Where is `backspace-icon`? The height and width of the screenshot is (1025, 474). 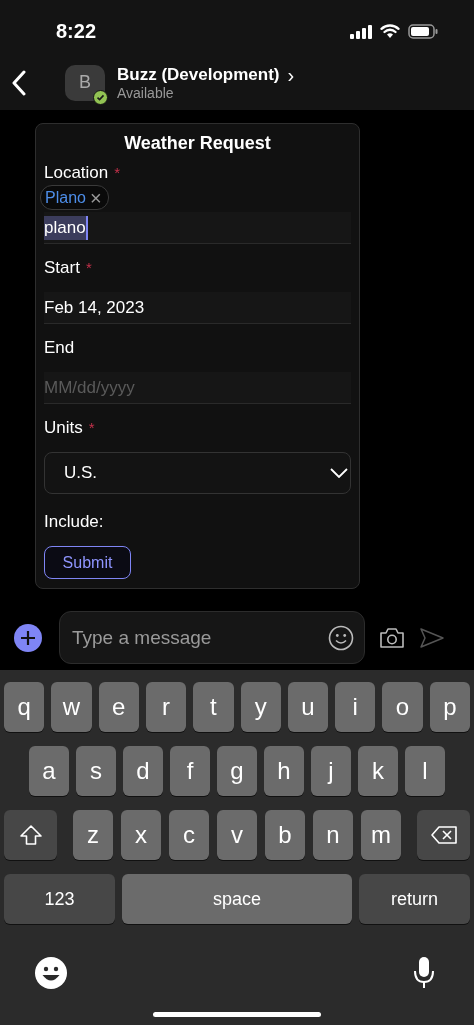
backspace-icon is located at coordinates (443, 835).